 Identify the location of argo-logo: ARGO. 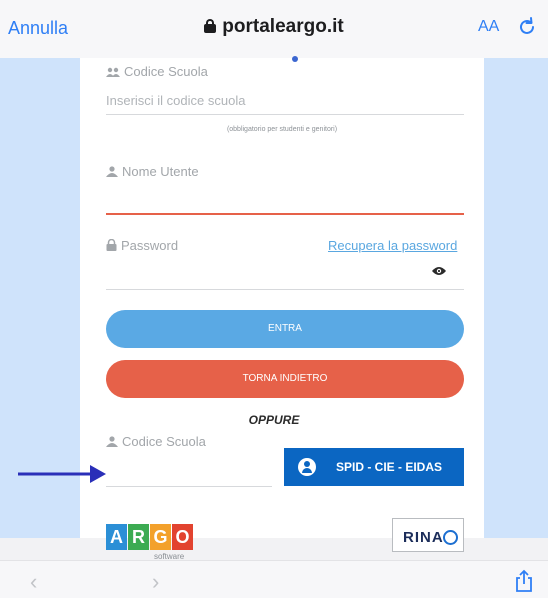
(150, 538).